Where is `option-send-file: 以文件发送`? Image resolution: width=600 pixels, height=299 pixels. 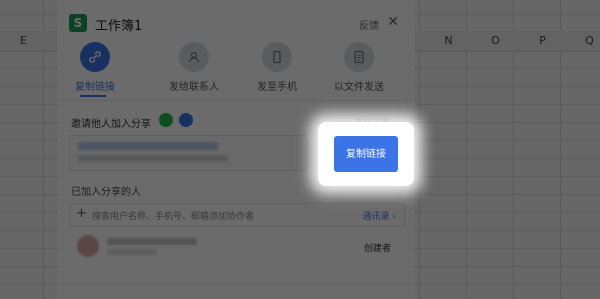
option-send-file: 以文件发送 is located at coordinates (359, 67).